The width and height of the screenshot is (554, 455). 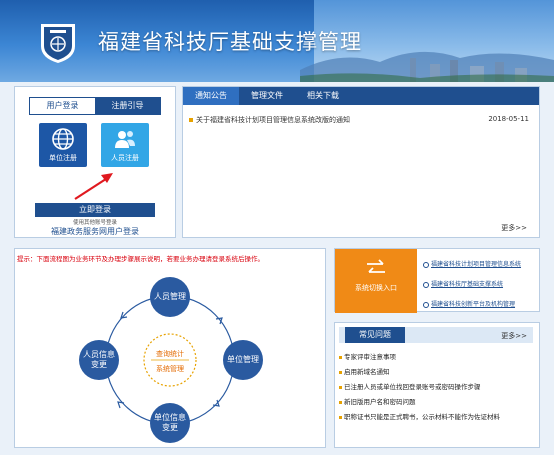 What do you see at coordinates (58, 43) in the screenshot?
I see `logo-icon` at bounding box center [58, 43].